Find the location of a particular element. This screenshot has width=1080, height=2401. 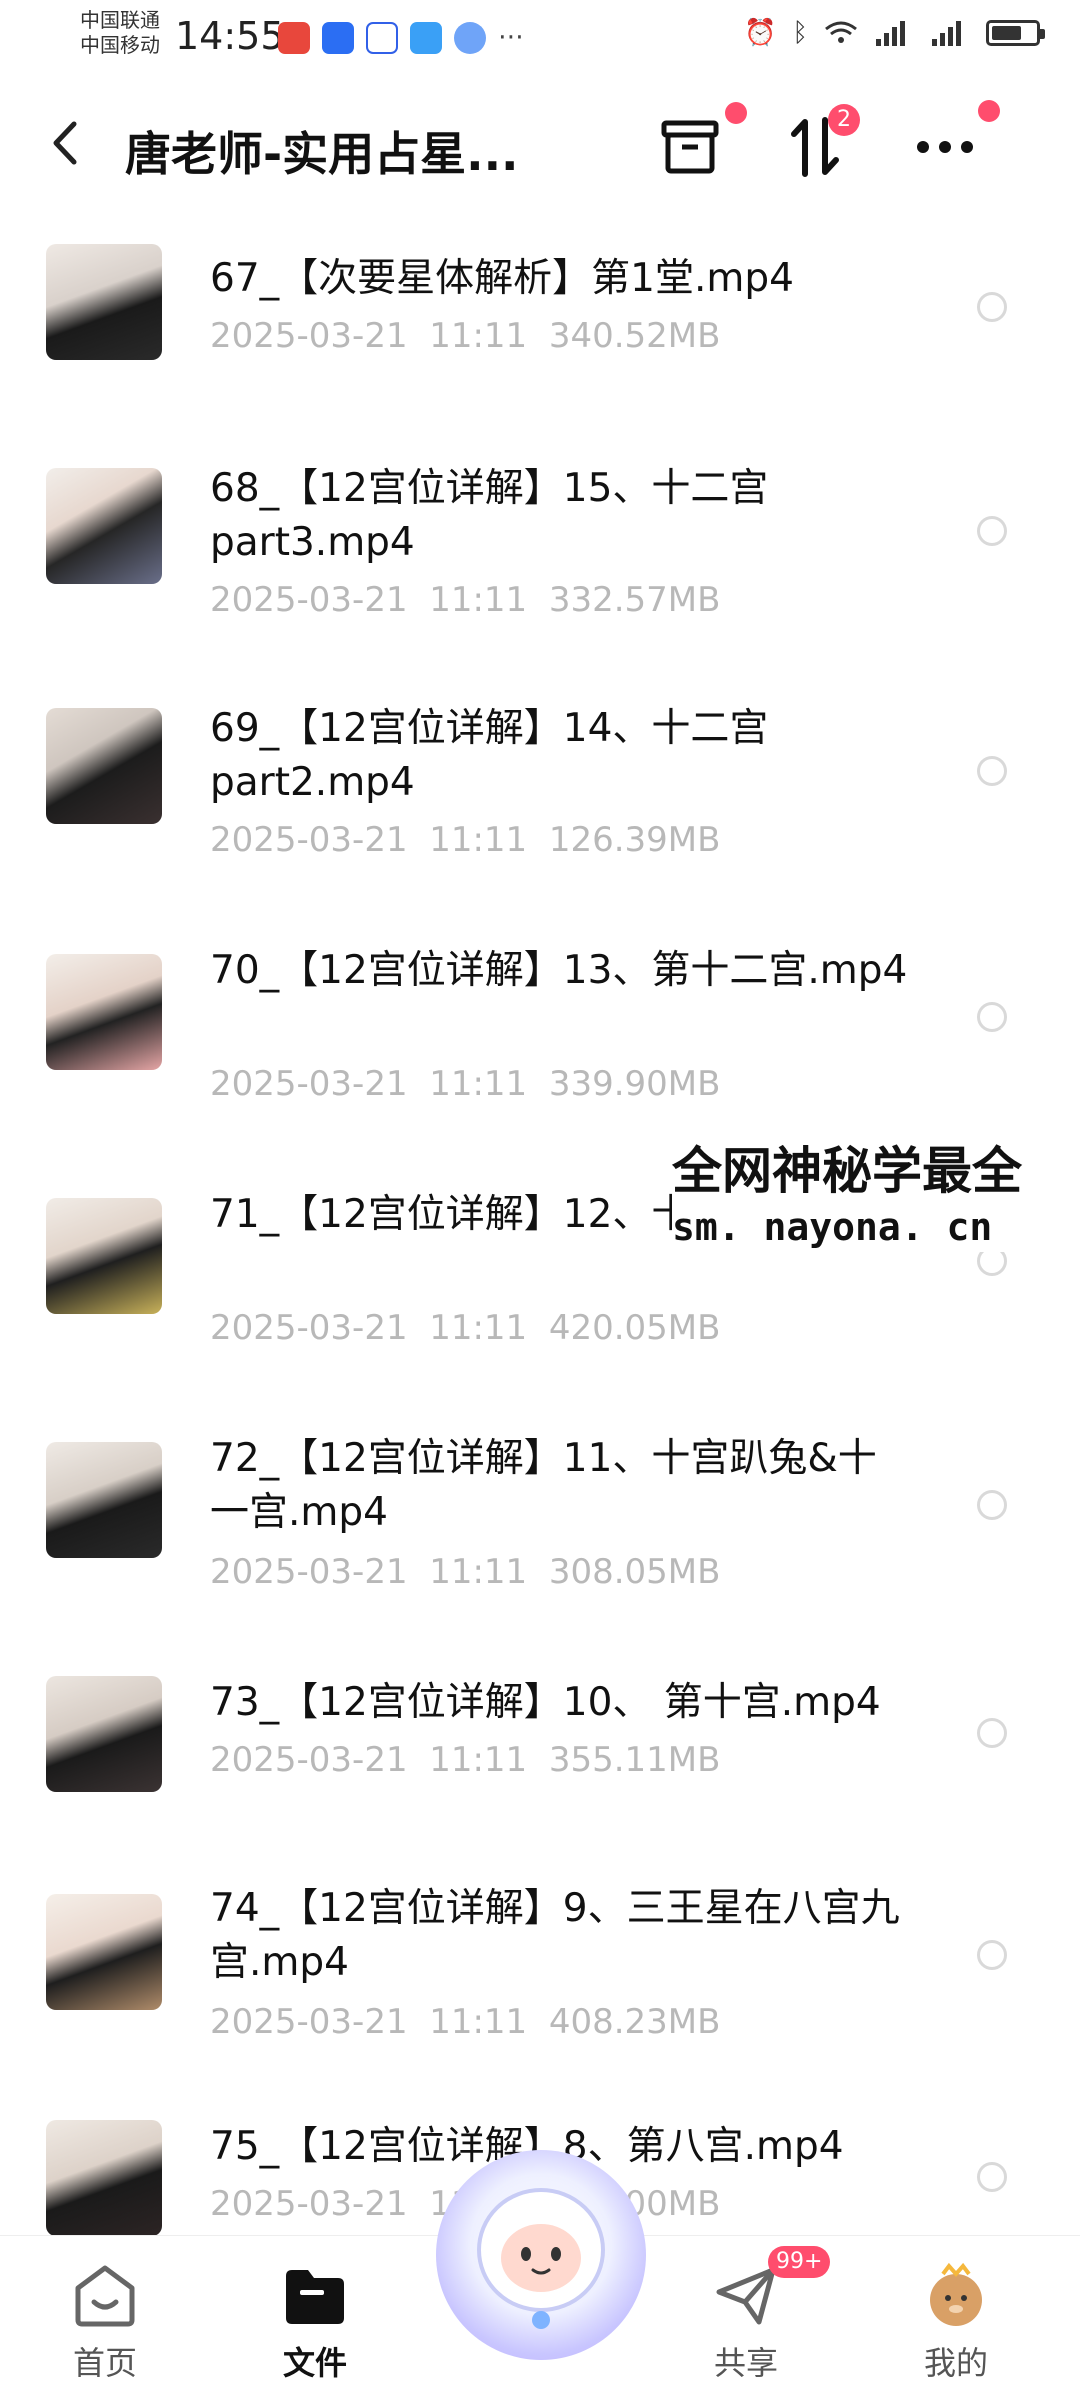

file-name: 72_【12宫位详解】11、十宫趴兔&十一宫.mp4 is located at coordinates (543, 1485).